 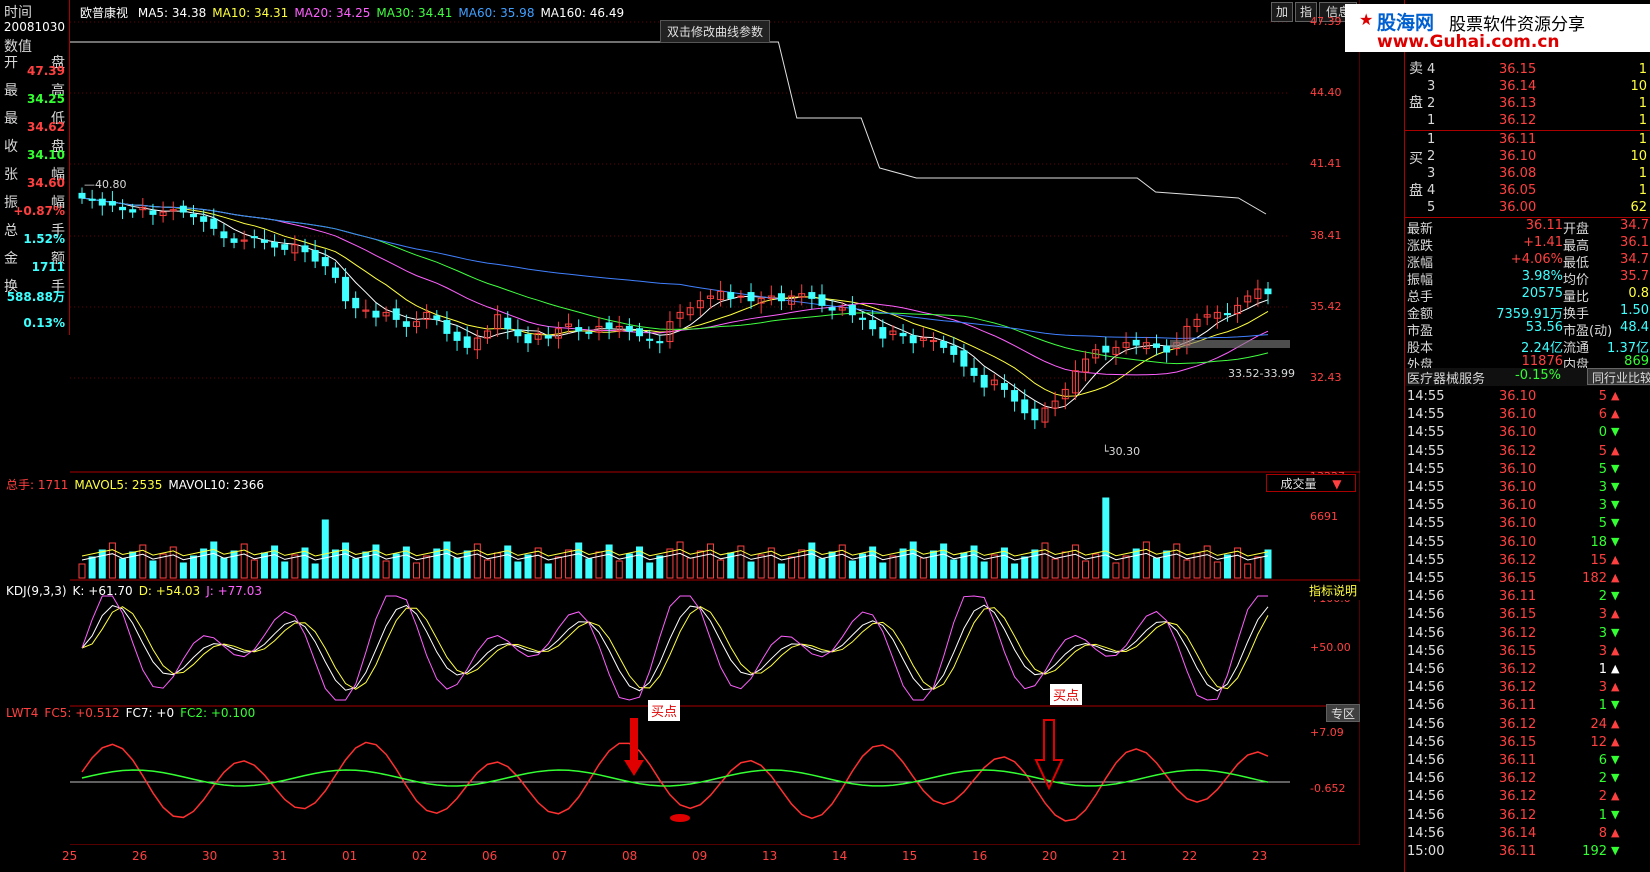 I want to click on tick-row: 14:56 36.12 1 ▼, so click(x=1527, y=817).